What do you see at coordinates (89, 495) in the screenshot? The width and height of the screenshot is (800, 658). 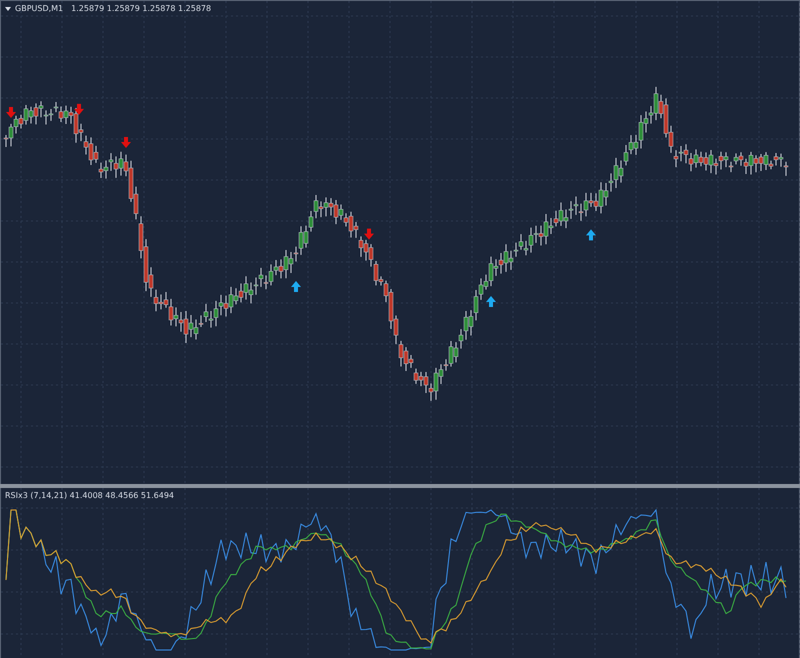 I see `indicator-label: RSIx3 (7,14,21) 41.4008 48.4566 51.6494` at bounding box center [89, 495].